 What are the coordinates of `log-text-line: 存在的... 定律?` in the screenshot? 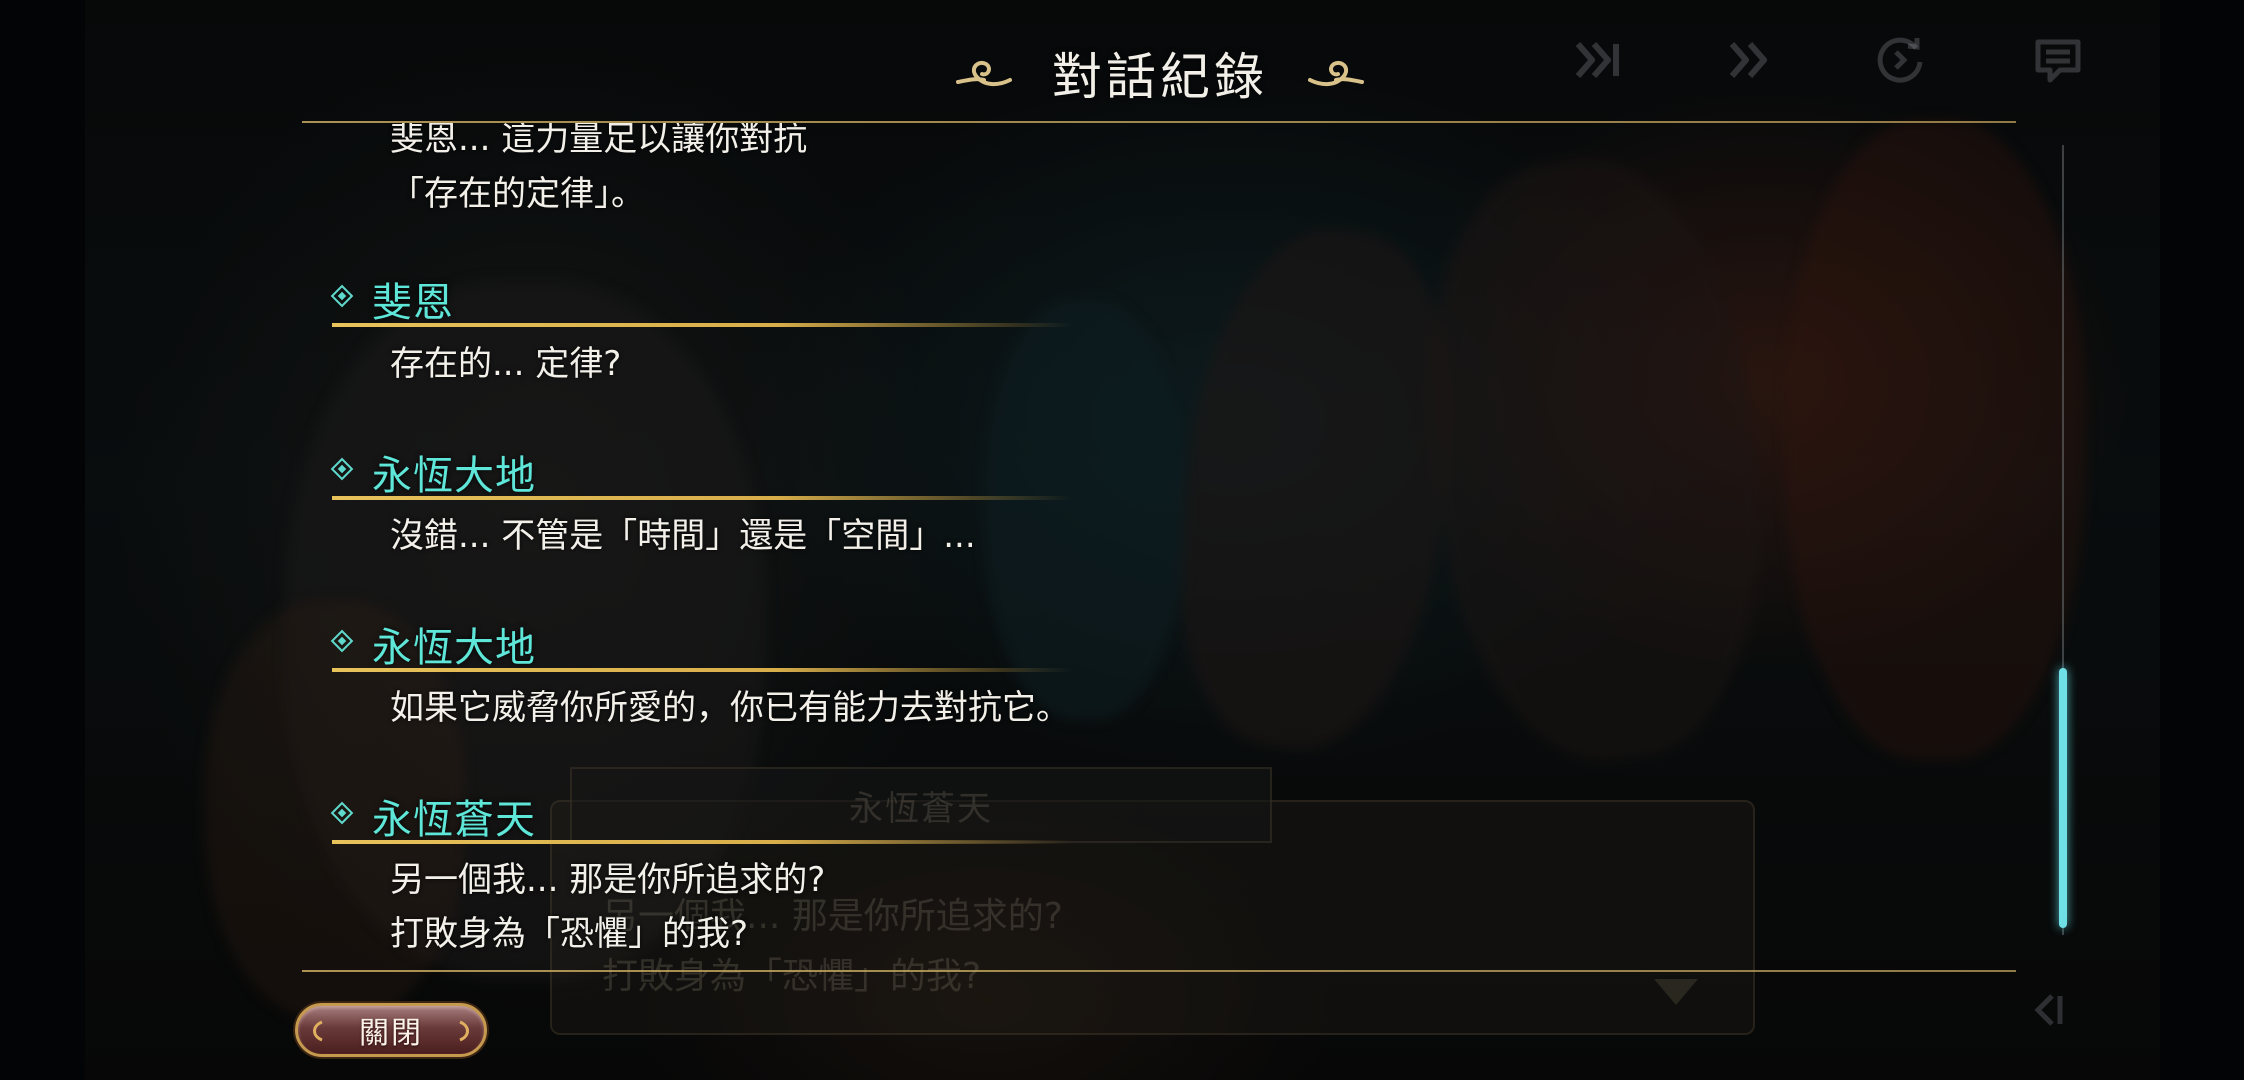 It's located at (506, 364).